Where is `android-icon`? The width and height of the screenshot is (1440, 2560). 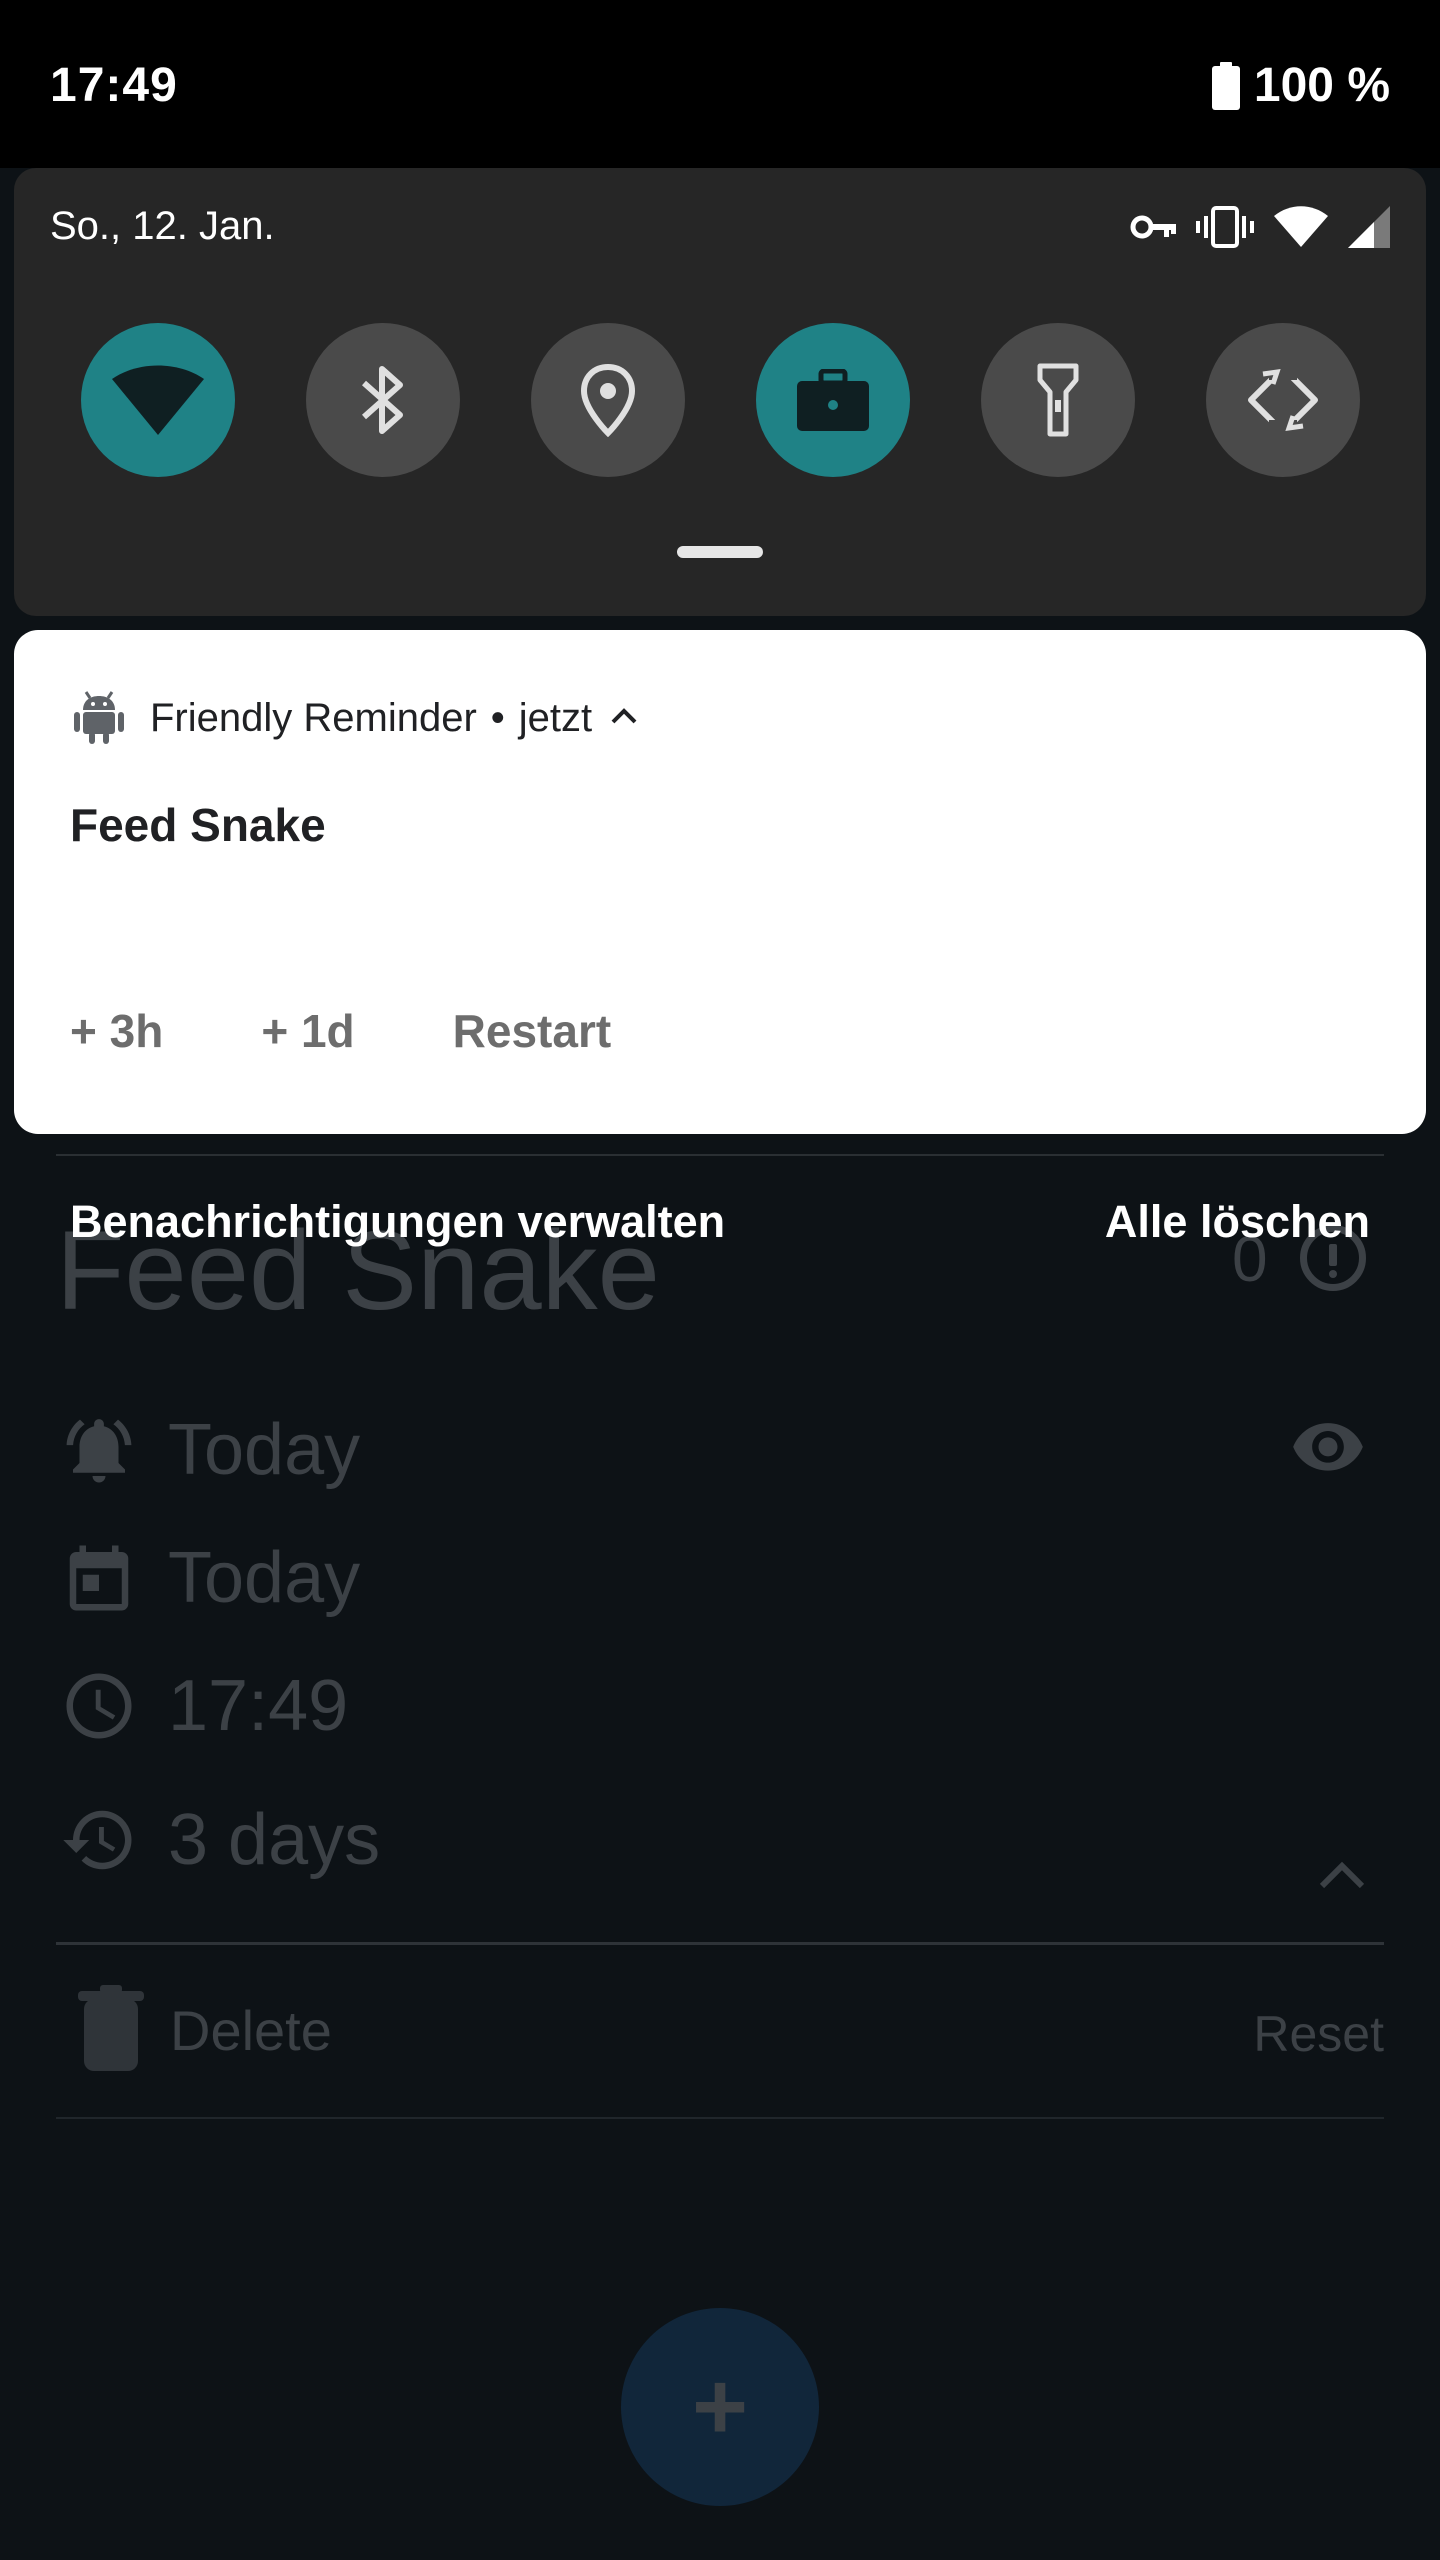
android-icon is located at coordinates (99, 718).